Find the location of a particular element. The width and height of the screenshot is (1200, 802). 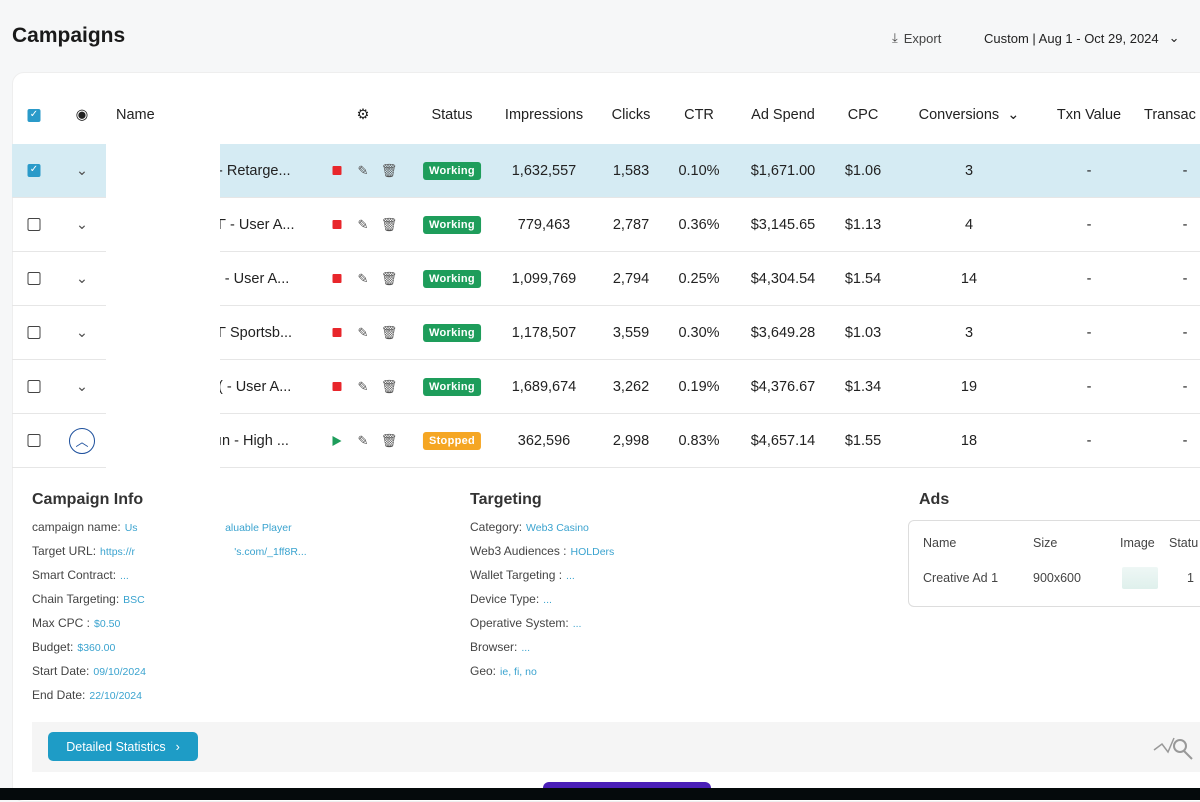

col-transac: Transac is located at coordinates (1170, 115).